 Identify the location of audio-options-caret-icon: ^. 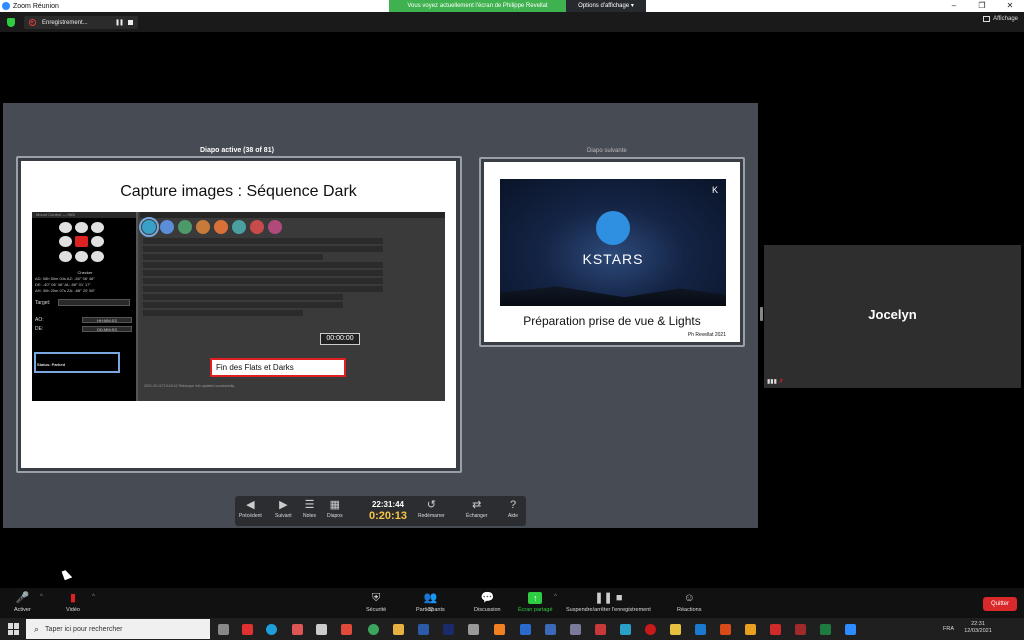
(41, 597).